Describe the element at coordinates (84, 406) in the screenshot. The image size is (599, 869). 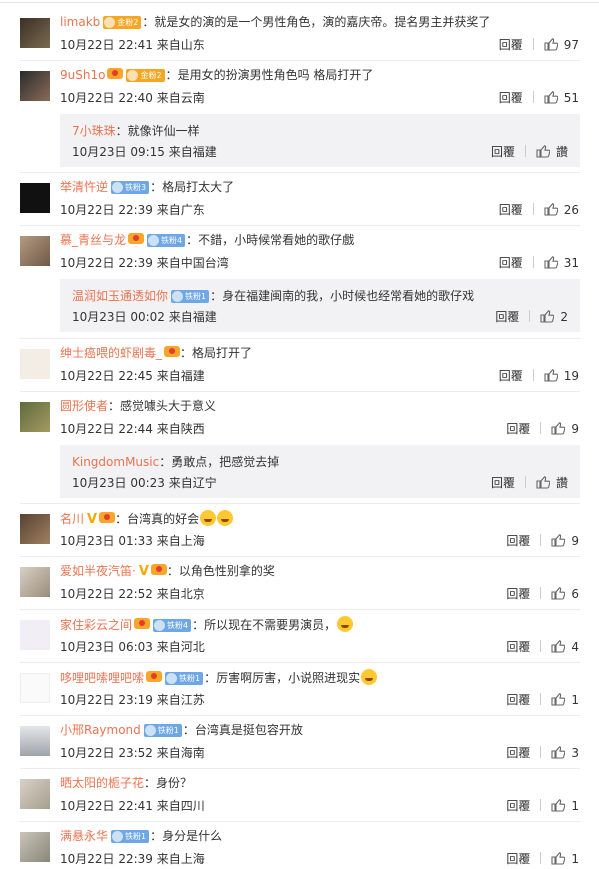
I see `username: 圆形使者` at that location.